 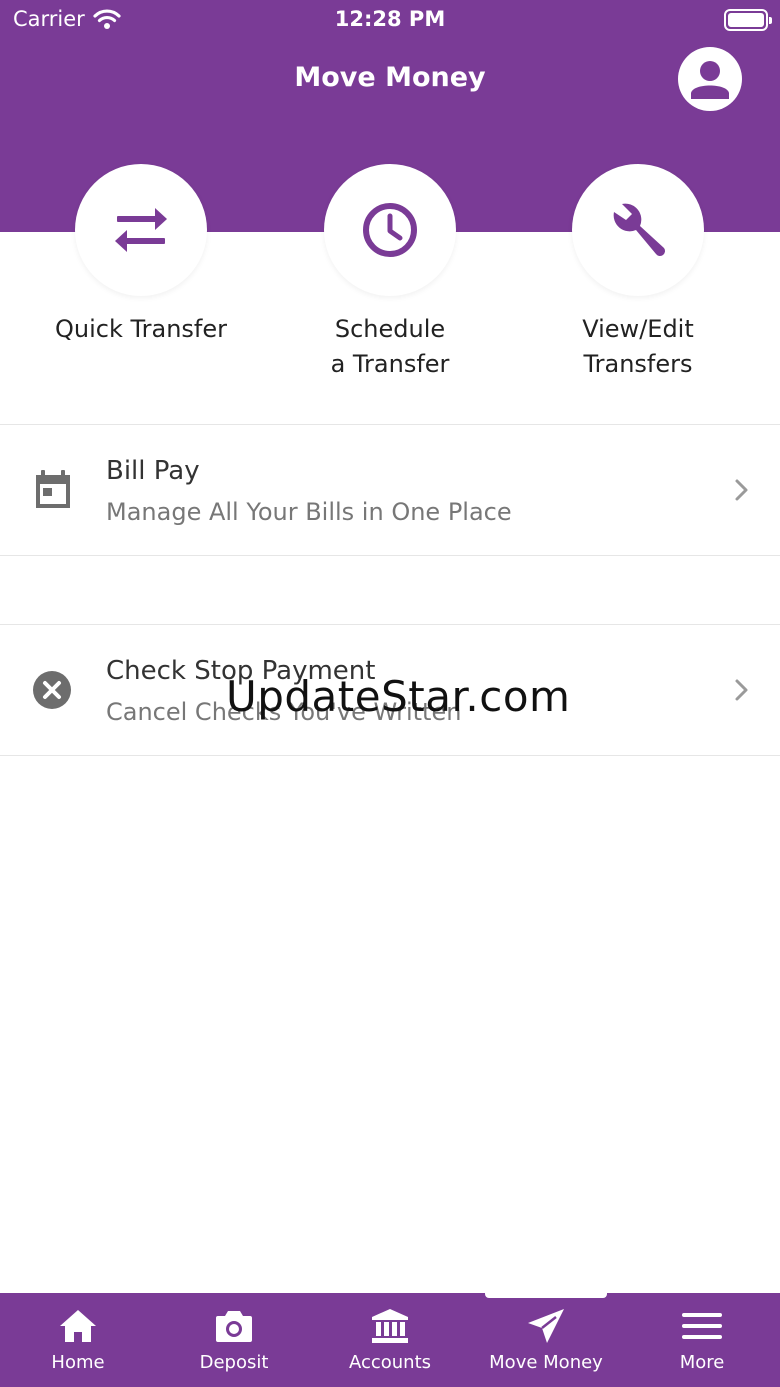 I want to click on tab-more: More, so click(x=702, y=1340).